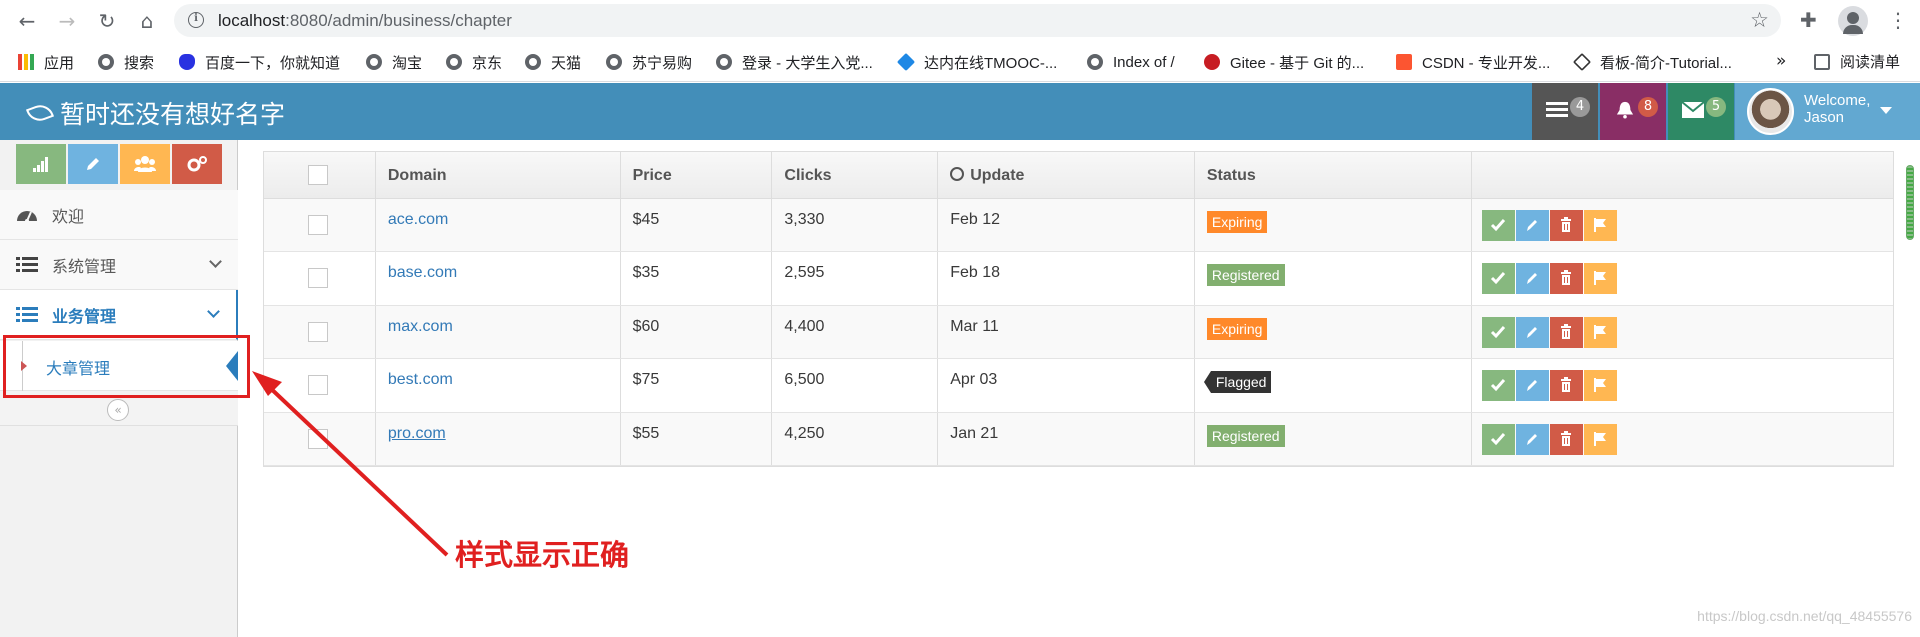 This screenshot has width=1920, height=637. I want to click on annotation-text: 样式显示正确, so click(542, 555).